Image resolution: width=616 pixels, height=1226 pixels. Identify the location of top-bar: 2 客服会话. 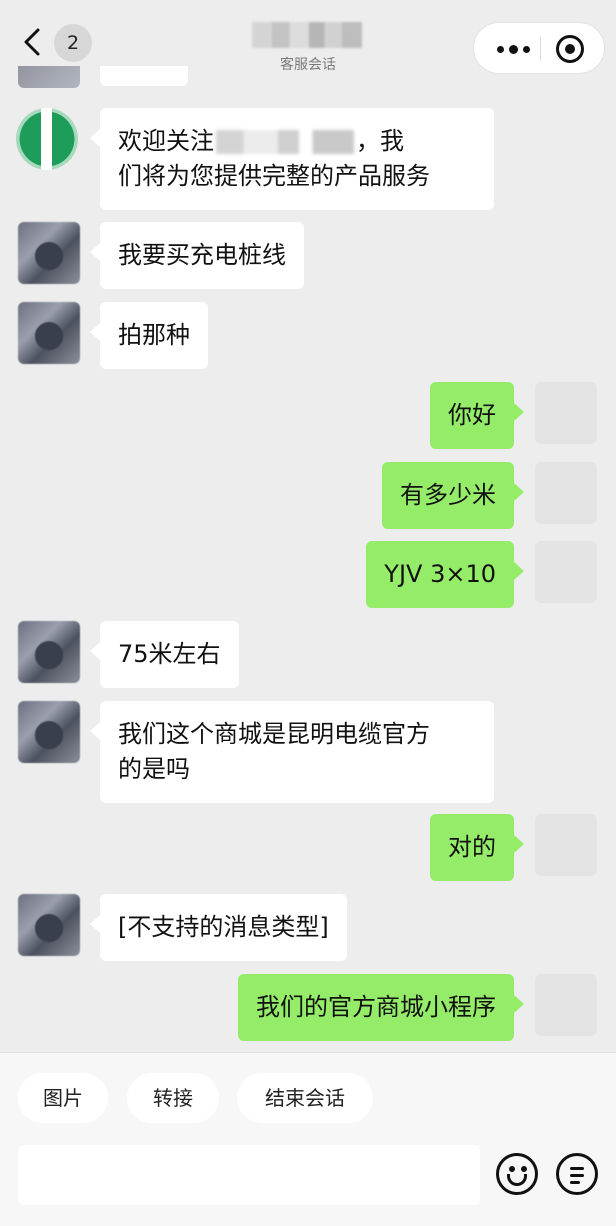
(308, 44).